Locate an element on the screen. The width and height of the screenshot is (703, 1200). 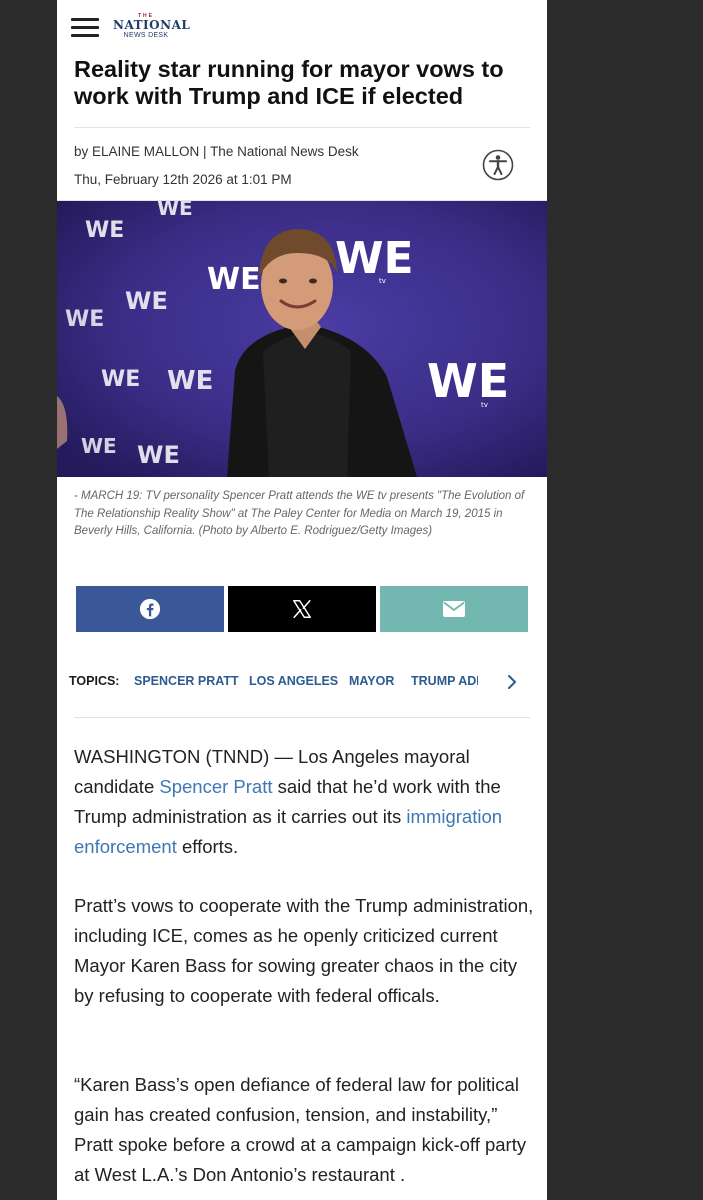
logo-sub-text: NEWS DESK is located at coordinates (146, 35).